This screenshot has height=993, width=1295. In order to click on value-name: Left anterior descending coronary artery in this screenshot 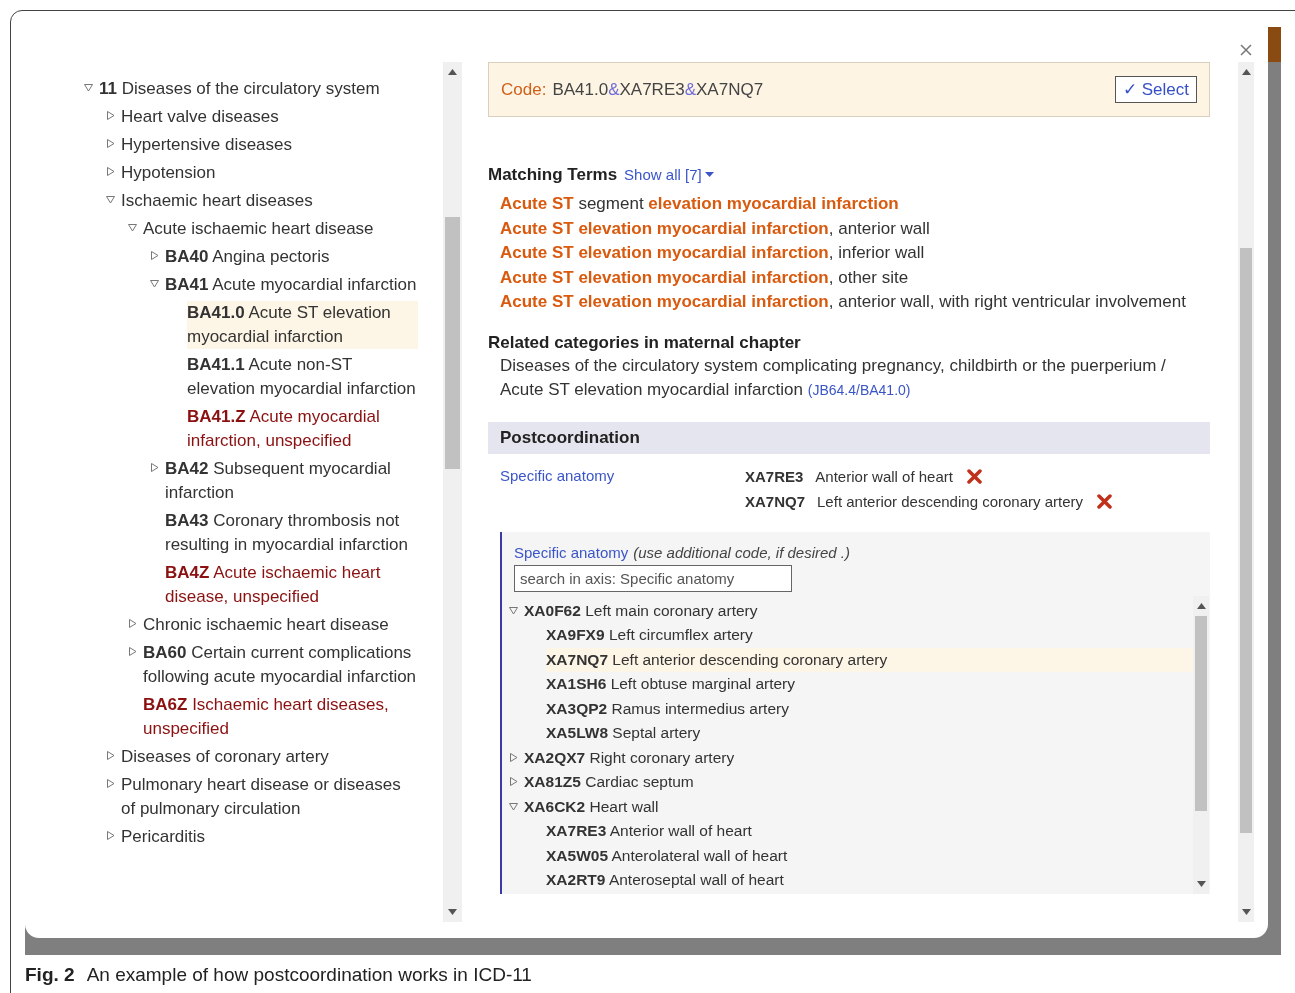, I will do `click(950, 501)`.